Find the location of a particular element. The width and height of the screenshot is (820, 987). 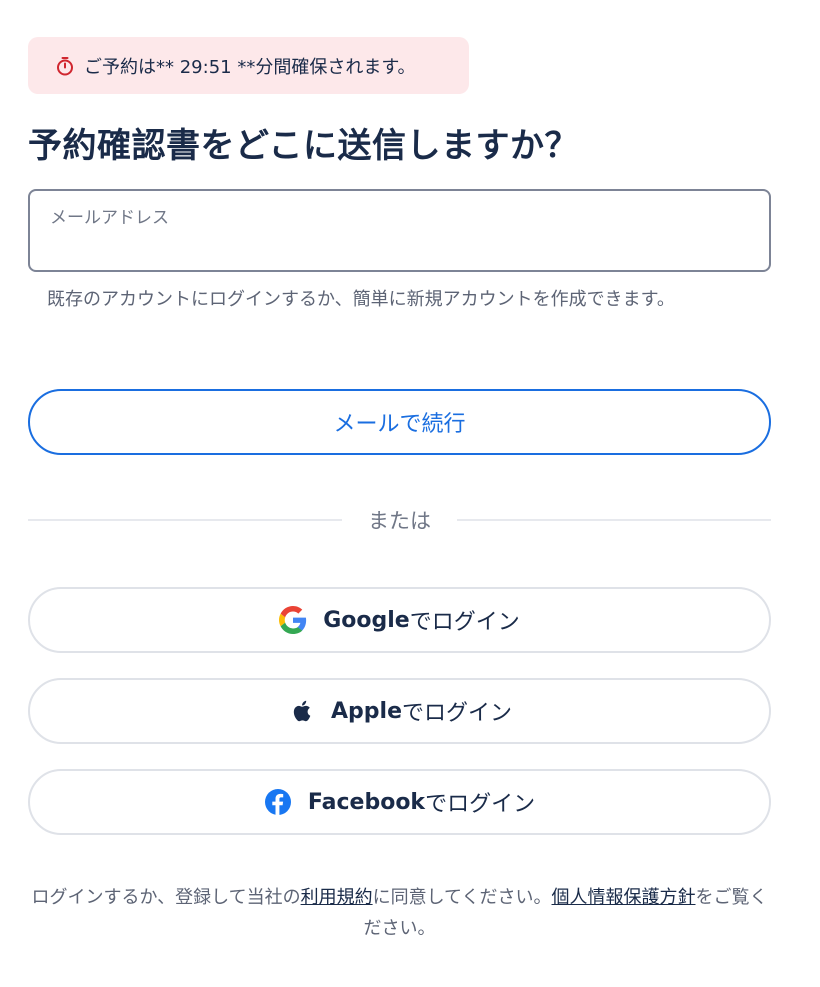

email-field: メールアドレス is located at coordinates (399, 230).